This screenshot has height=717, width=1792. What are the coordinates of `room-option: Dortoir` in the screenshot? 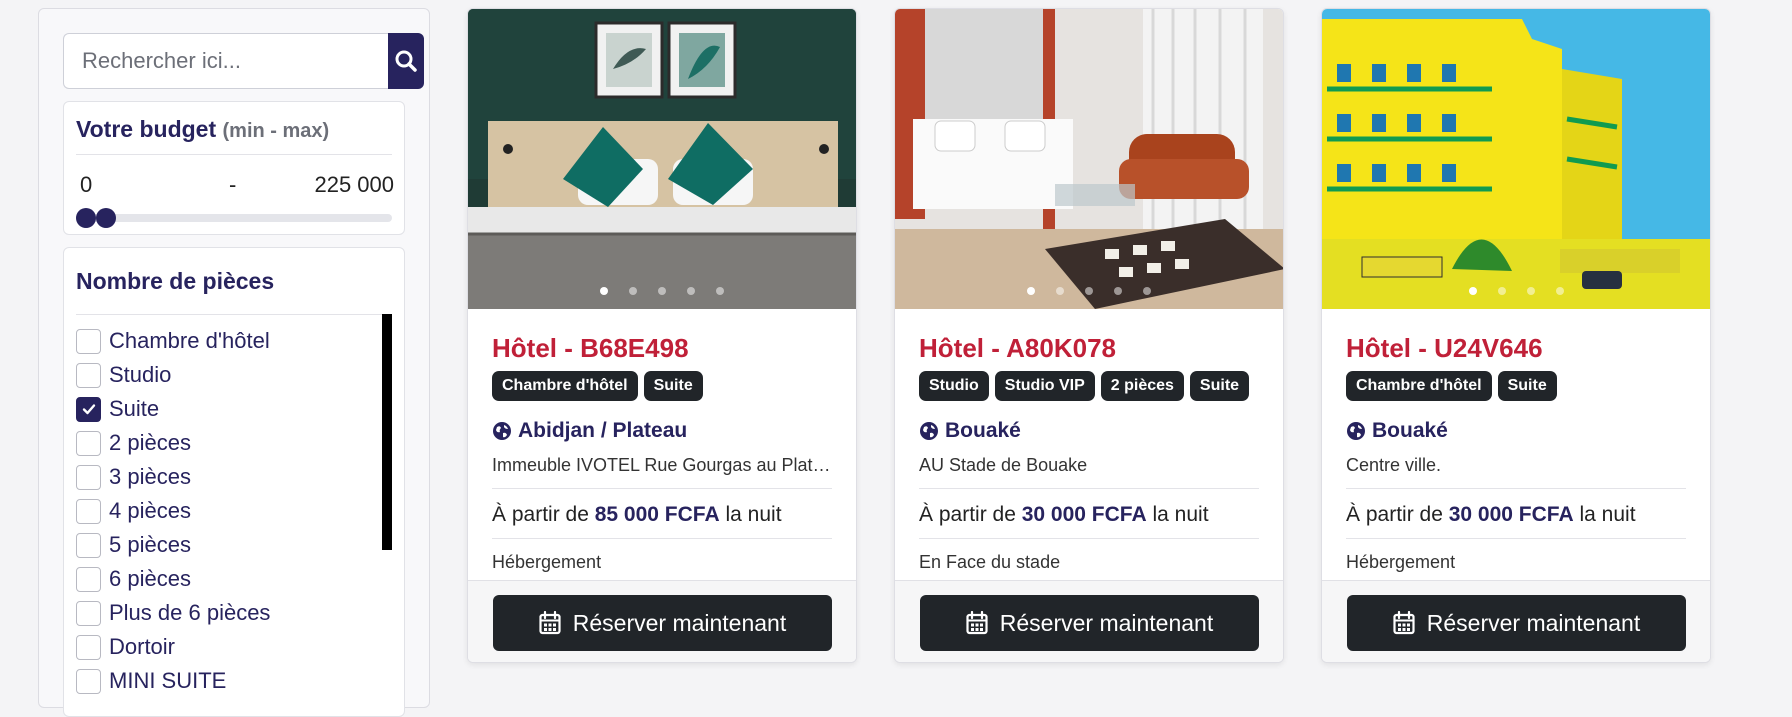 It's located at (173, 647).